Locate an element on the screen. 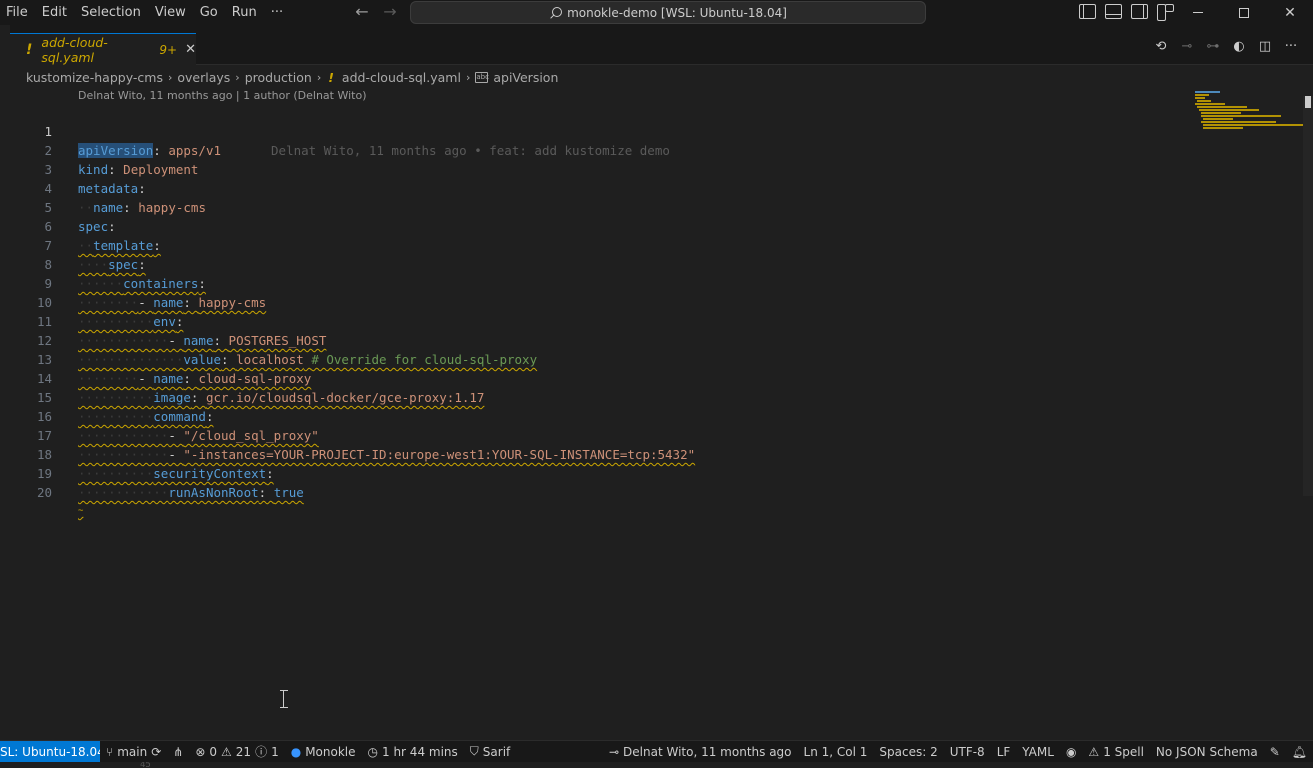 The width and height of the screenshot is (1313, 768). code-line: 3 metadata: is located at coordinates (77, 168).